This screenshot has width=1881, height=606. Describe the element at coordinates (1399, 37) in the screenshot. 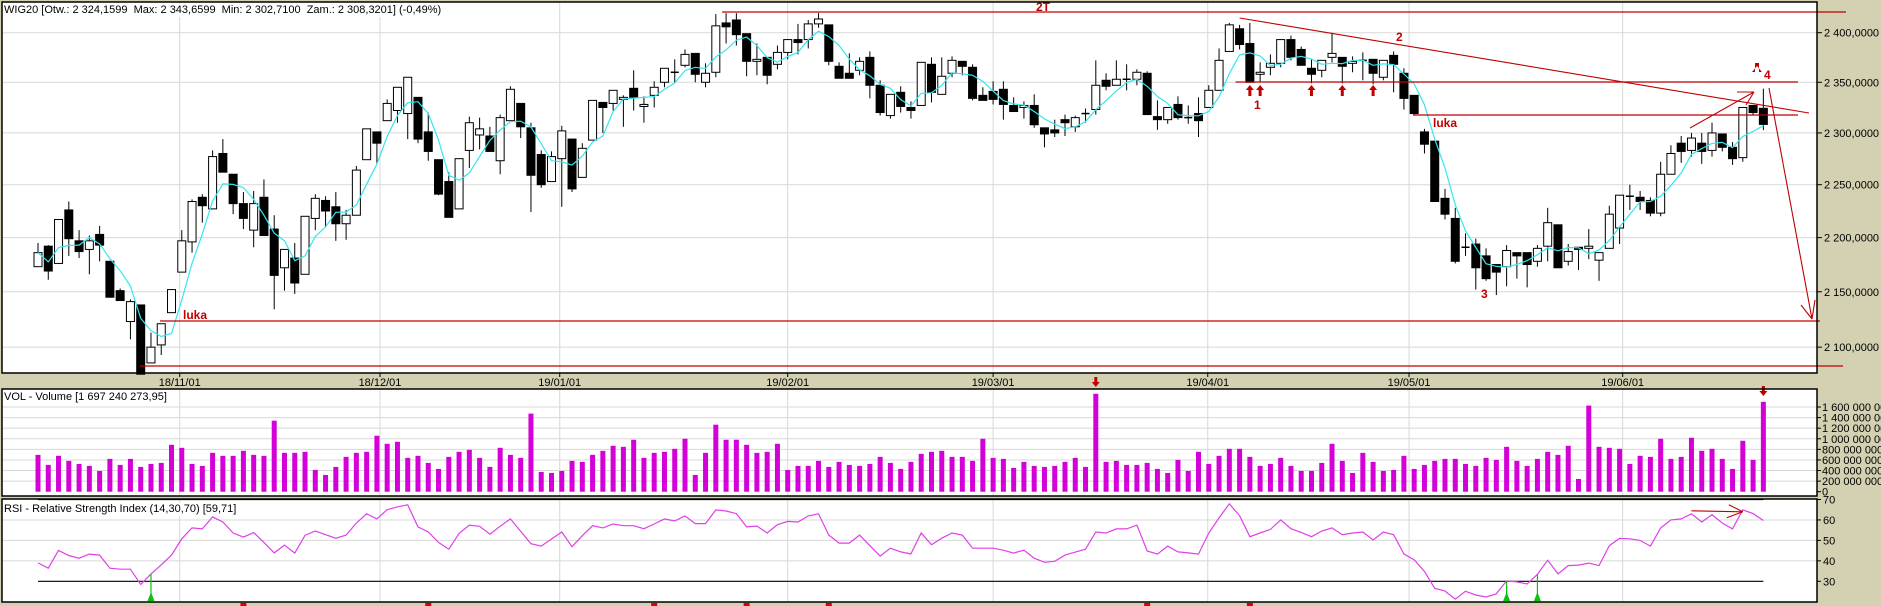

I see `label-2: 2` at that location.